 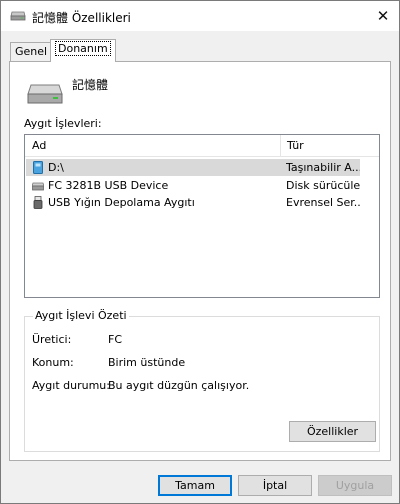 I want to click on device-status-value: Bu aygıt düzgün çalışıyor., so click(x=179, y=385).